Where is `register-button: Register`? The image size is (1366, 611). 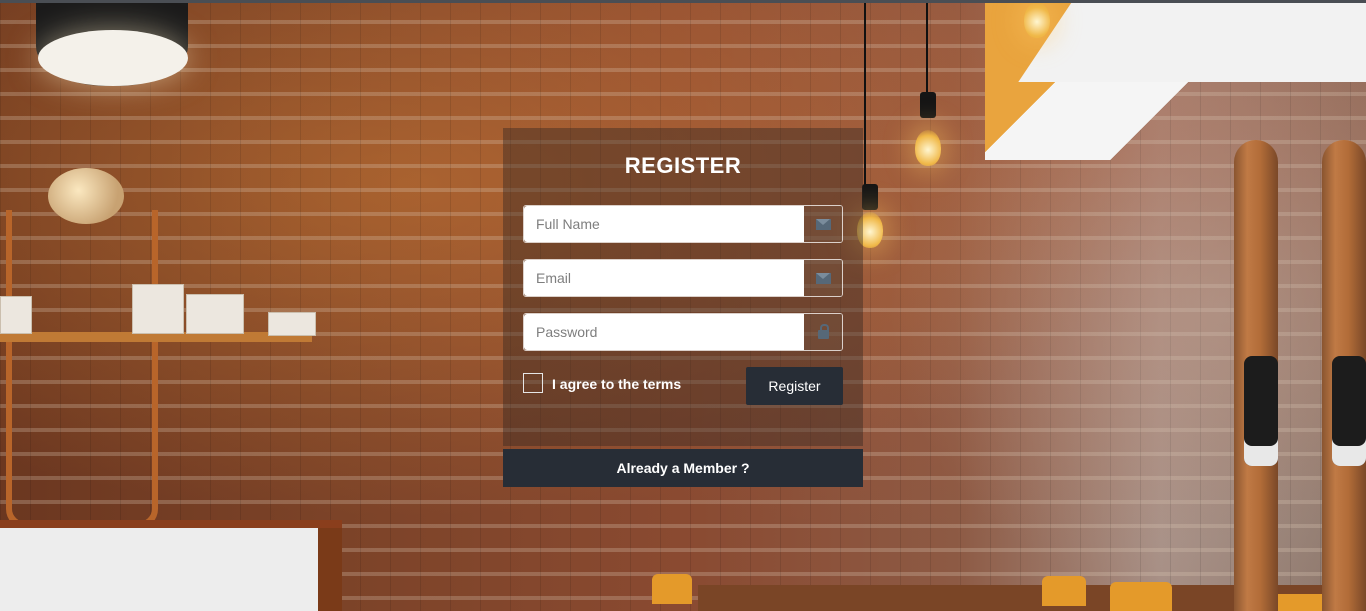
register-button: Register is located at coordinates (794, 386).